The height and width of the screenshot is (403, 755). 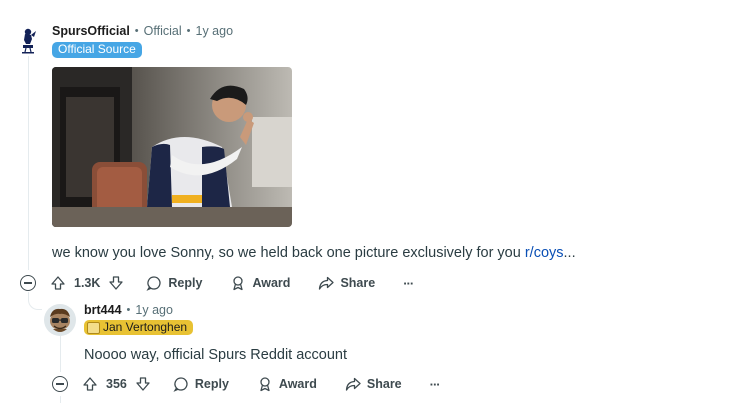 I want to click on vote-group: 356, so click(x=116, y=384).